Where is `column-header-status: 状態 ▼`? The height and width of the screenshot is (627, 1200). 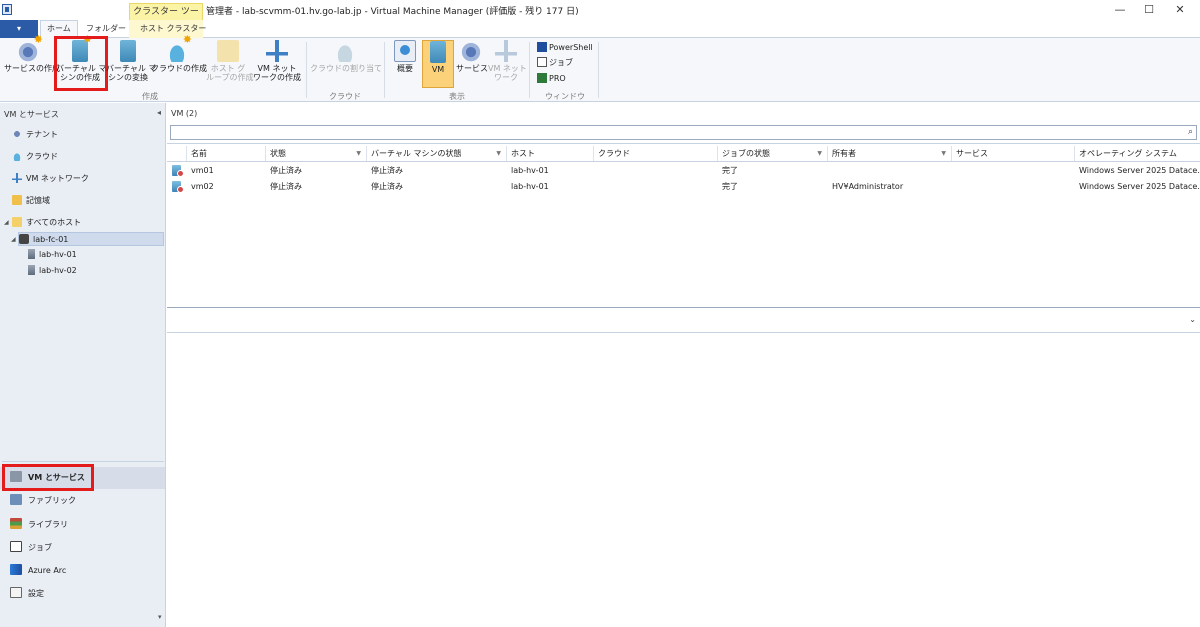
column-header-status: 状態 ▼ is located at coordinates (316, 153).